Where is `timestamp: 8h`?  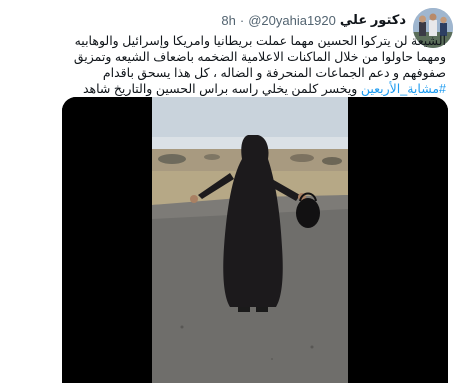 timestamp: 8h is located at coordinates (228, 20).